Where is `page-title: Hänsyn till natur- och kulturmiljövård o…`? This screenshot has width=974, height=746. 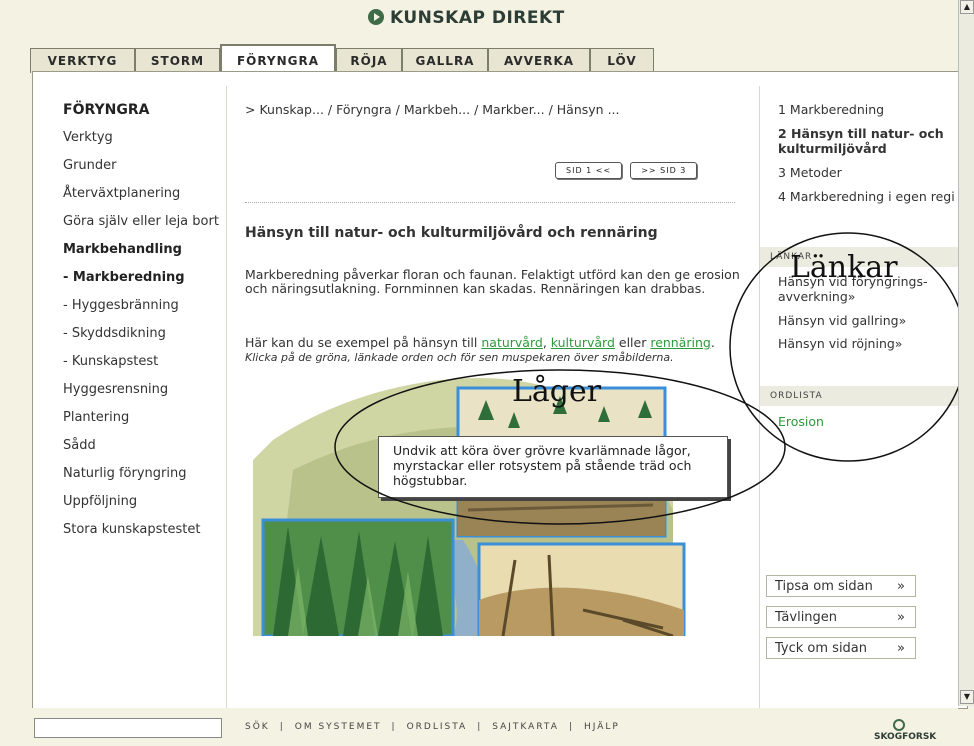
page-title: Hänsyn till natur- och kulturmiljövård o… is located at coordinates (451, 233).